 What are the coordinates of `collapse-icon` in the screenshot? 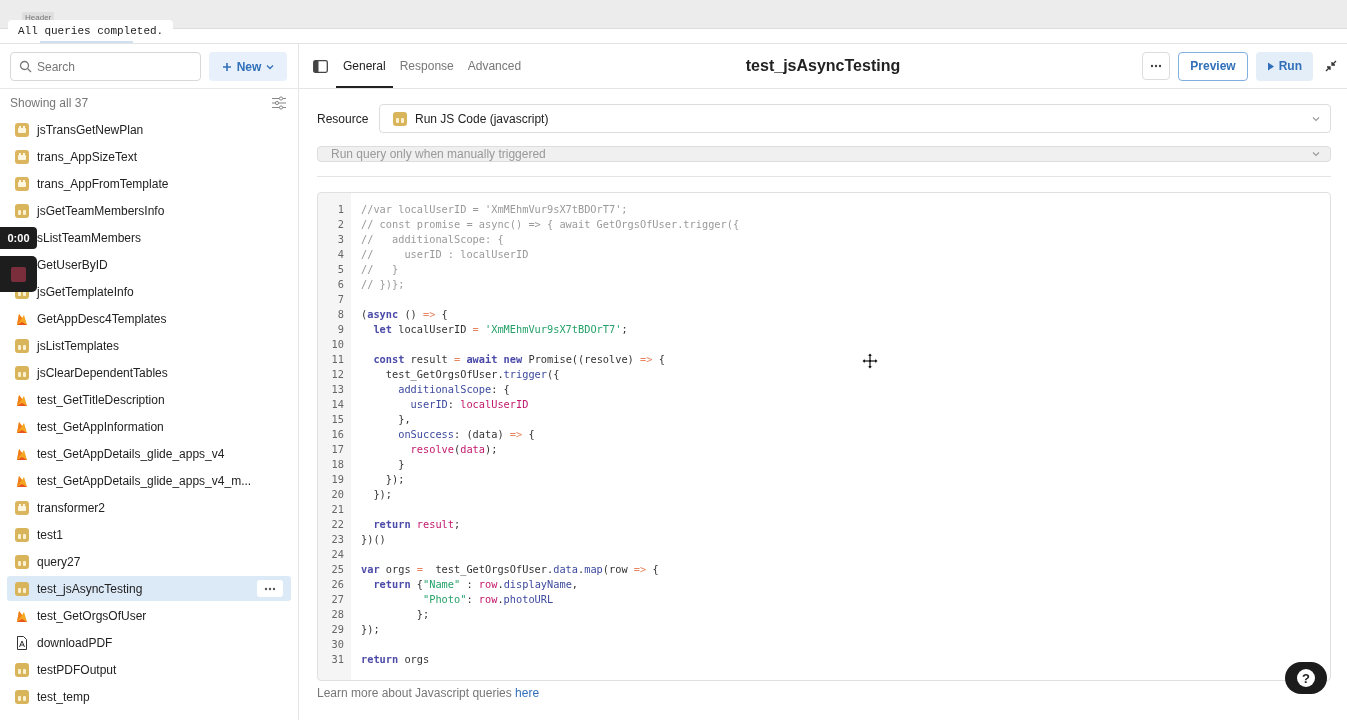 It's located at (1331, 66).